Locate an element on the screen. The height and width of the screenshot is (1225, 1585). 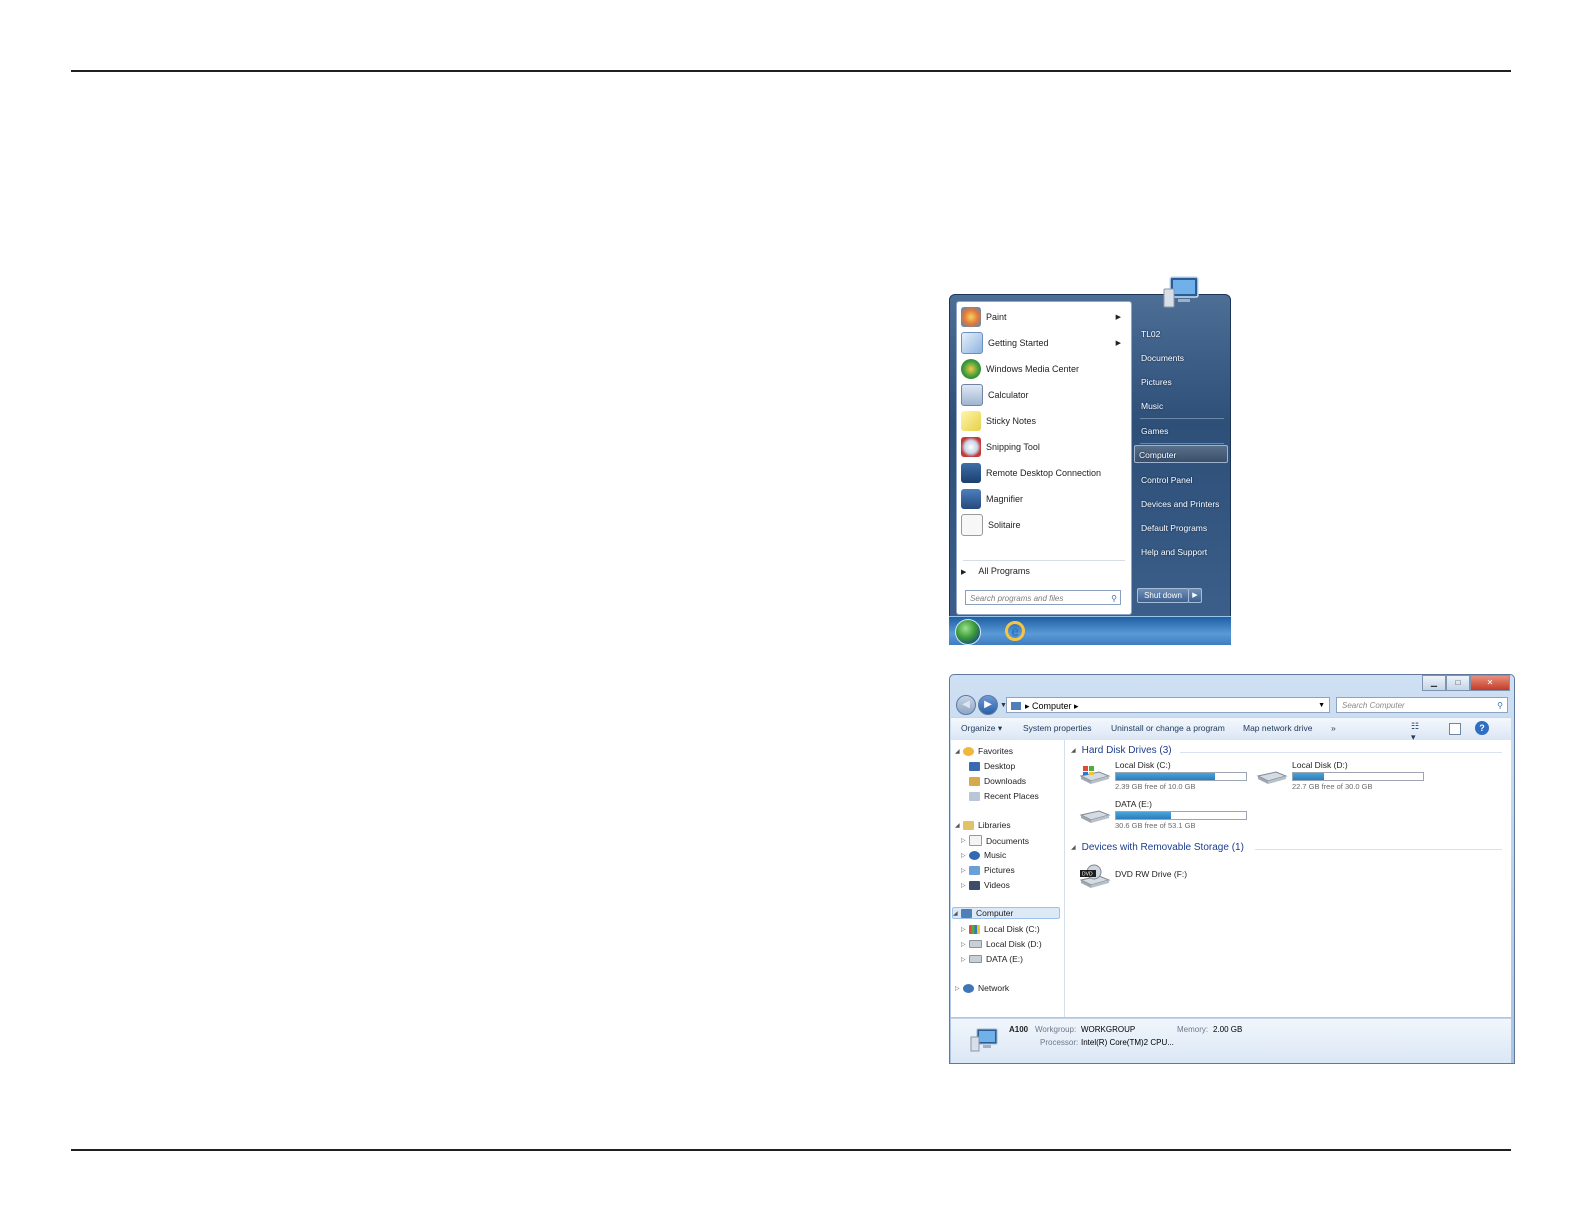
taskbar: e is located at coordinates (1090, 630).